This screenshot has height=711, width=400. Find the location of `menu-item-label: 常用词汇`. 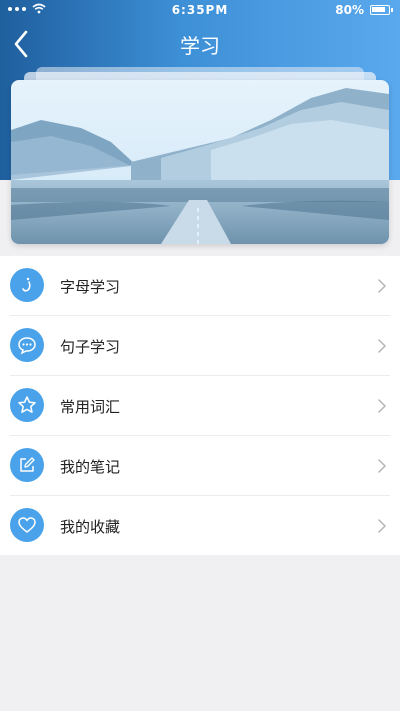

menu-item-label: 常用词汇 is located at coordinates (90, 407).